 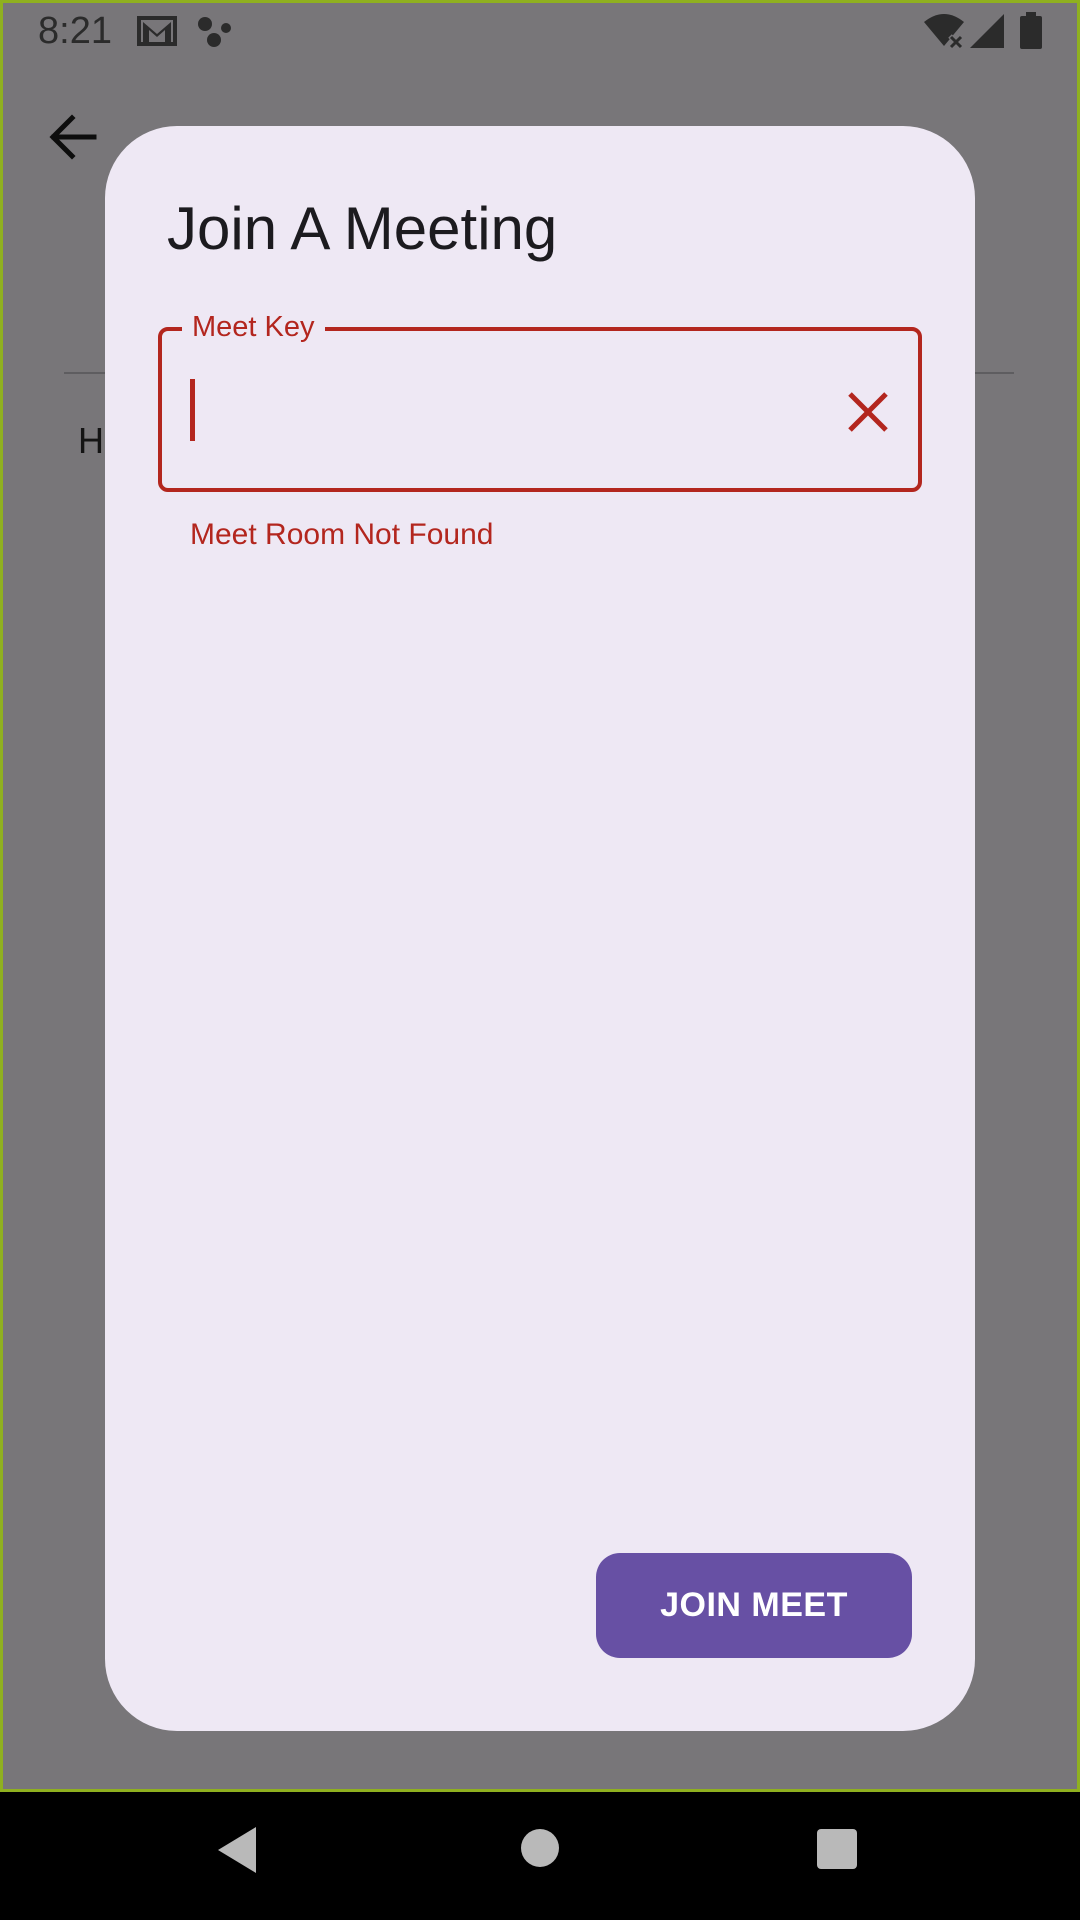 What do you see at coordinates (492, 412) in the screenshot?
I see `meet-key-input` at bounding box center [492, 412].